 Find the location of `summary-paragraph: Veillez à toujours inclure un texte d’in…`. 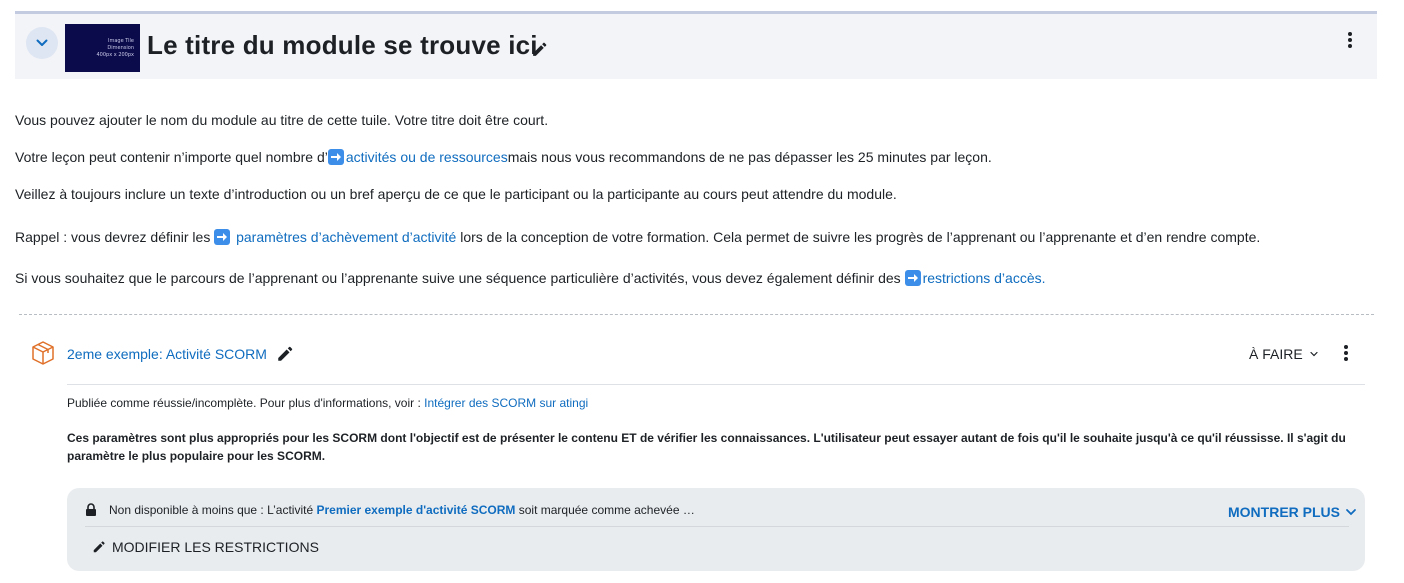

summary-paragraph: Veillez à toujours inclure un texte d’in… is located at coordinates (456, 194).